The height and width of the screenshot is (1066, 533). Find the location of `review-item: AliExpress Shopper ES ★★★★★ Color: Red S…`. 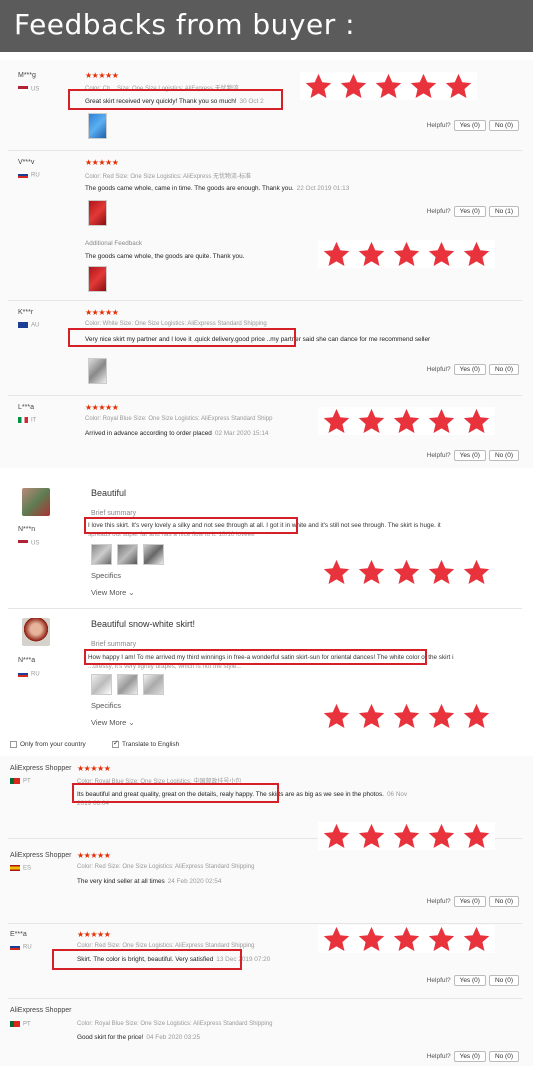

review-item: AliExpress Shopper ES ★★★★★ Color: Red S… is located at coordinates (266, 880).